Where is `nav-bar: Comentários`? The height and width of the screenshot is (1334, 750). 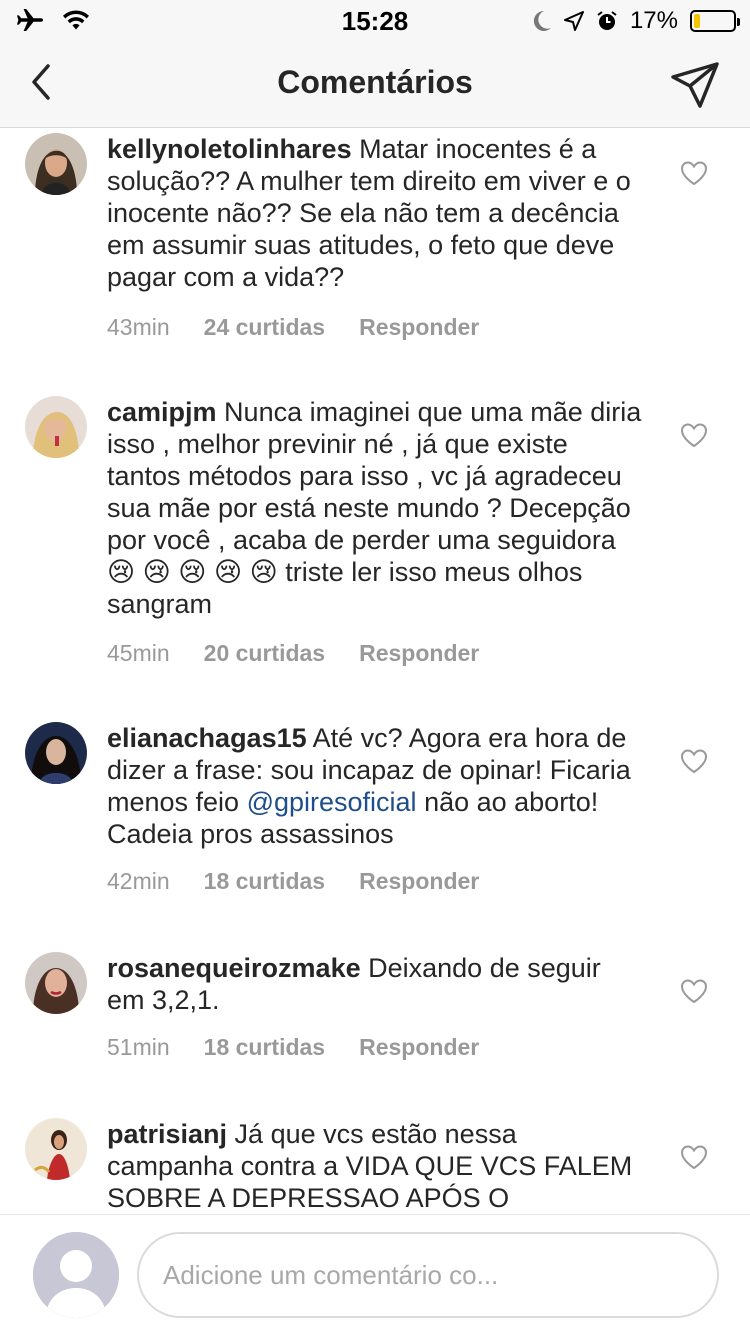 nav-bar: Comentários is located at coordinates (375, 84).